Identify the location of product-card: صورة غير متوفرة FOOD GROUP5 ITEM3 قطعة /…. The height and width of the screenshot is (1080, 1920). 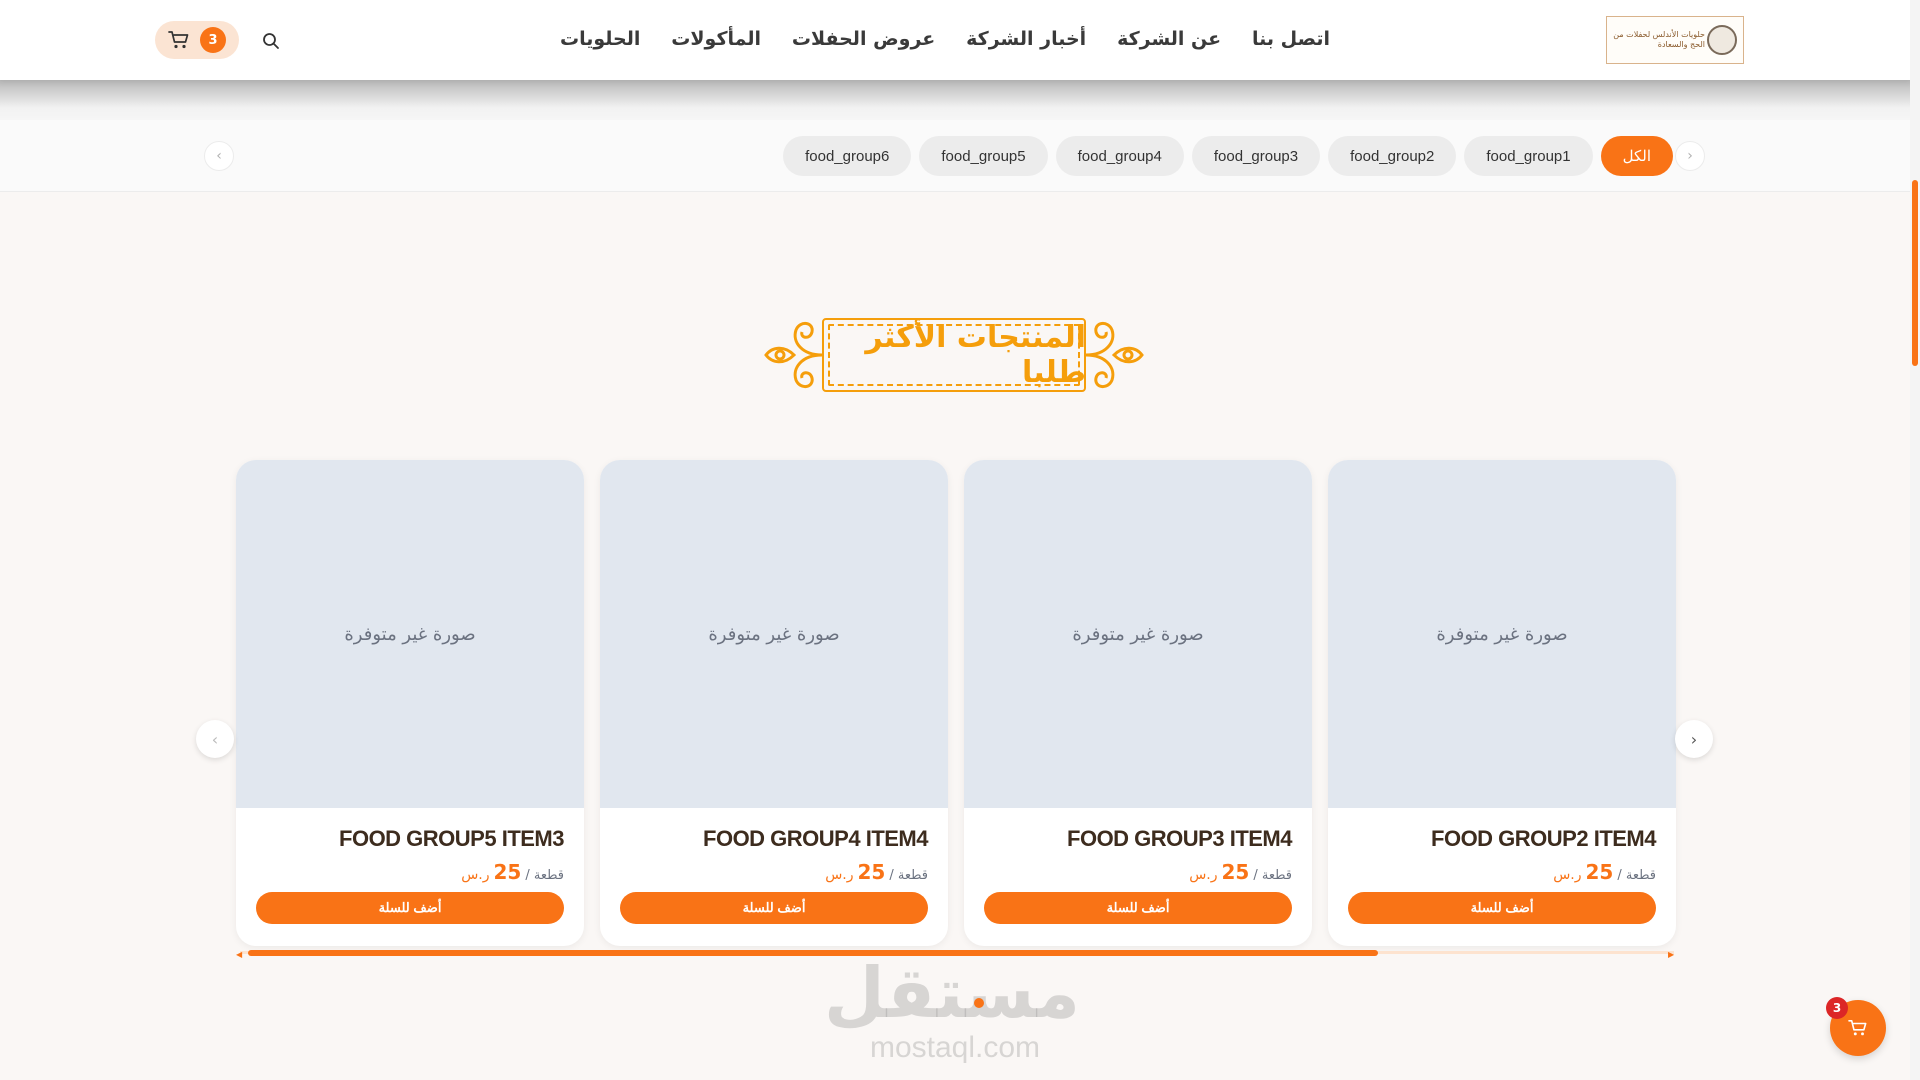
(410, 703).